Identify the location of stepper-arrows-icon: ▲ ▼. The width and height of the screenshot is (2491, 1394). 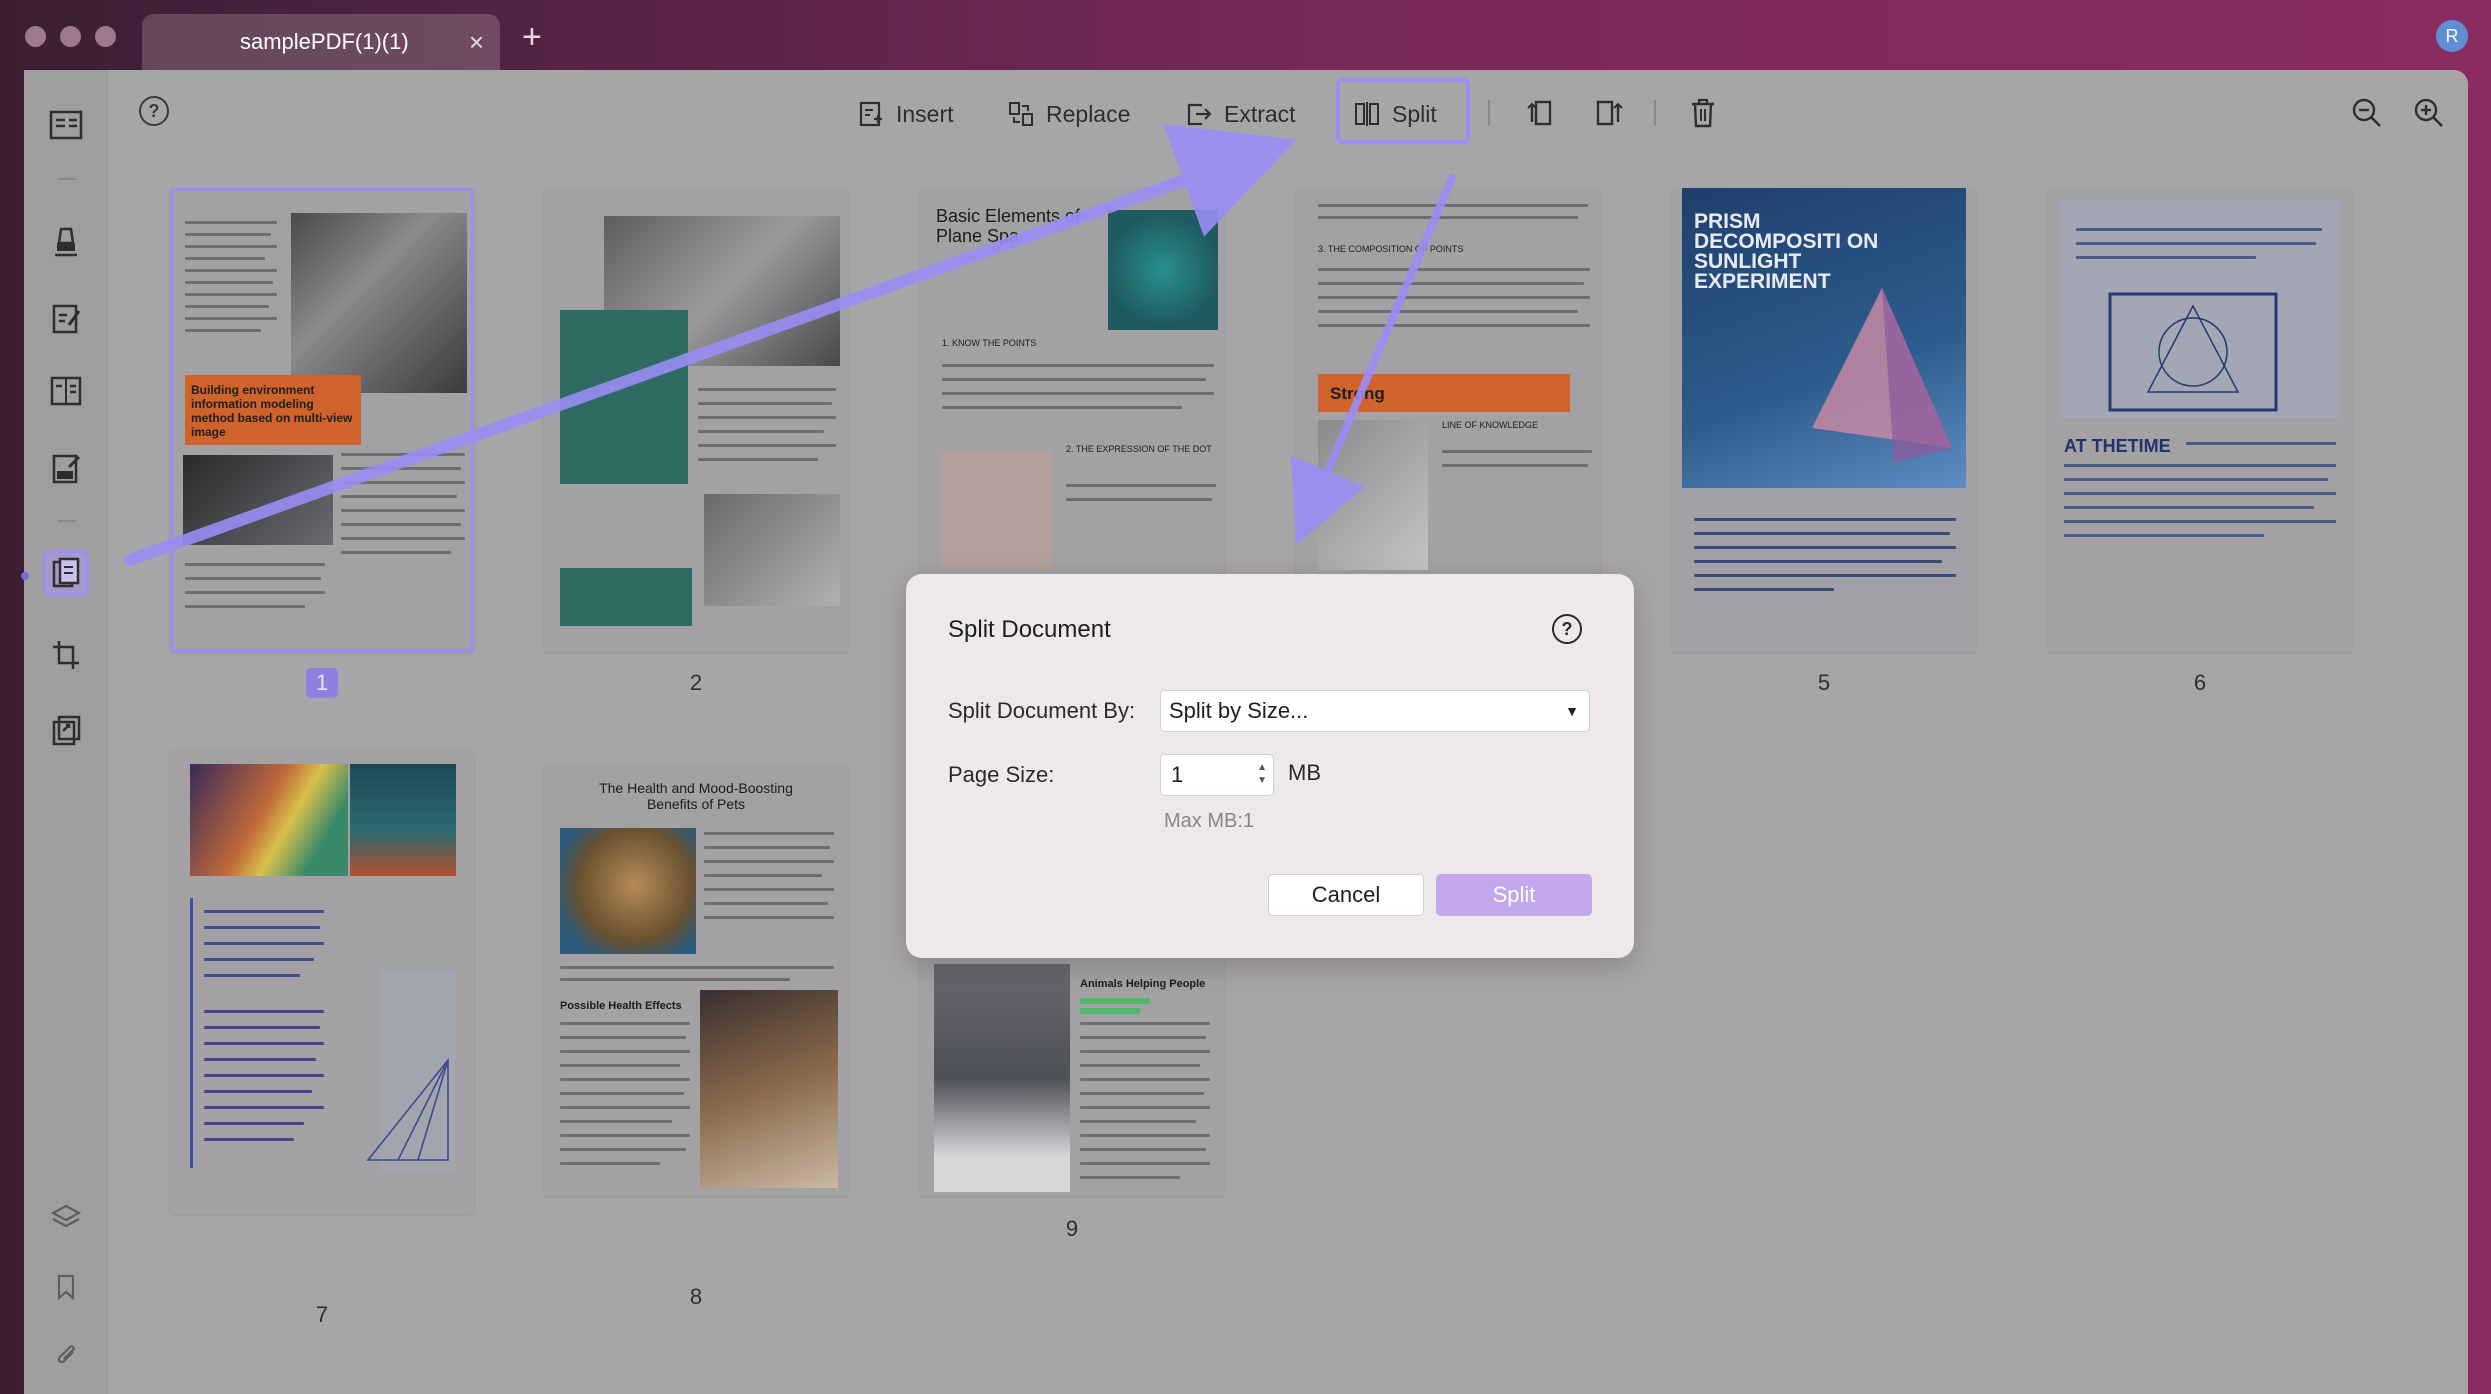
(1262, 774).